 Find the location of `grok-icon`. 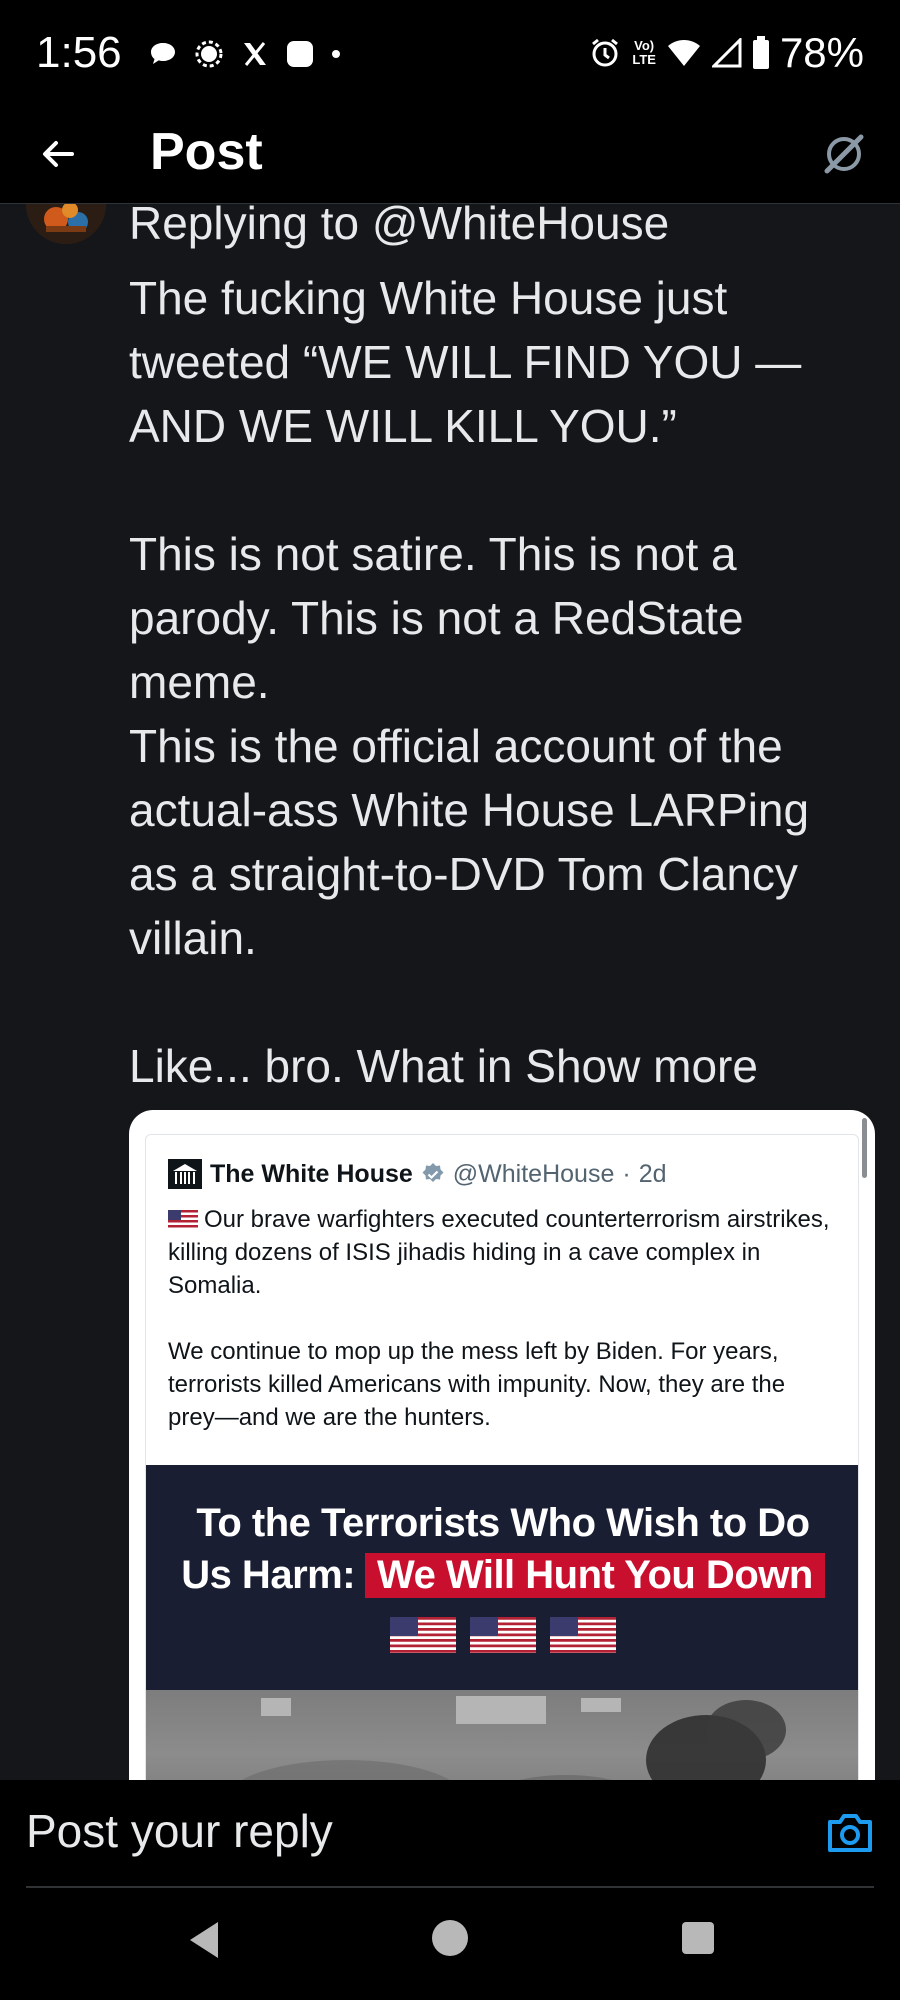

grok-icon is located at coordinates (844, 154).